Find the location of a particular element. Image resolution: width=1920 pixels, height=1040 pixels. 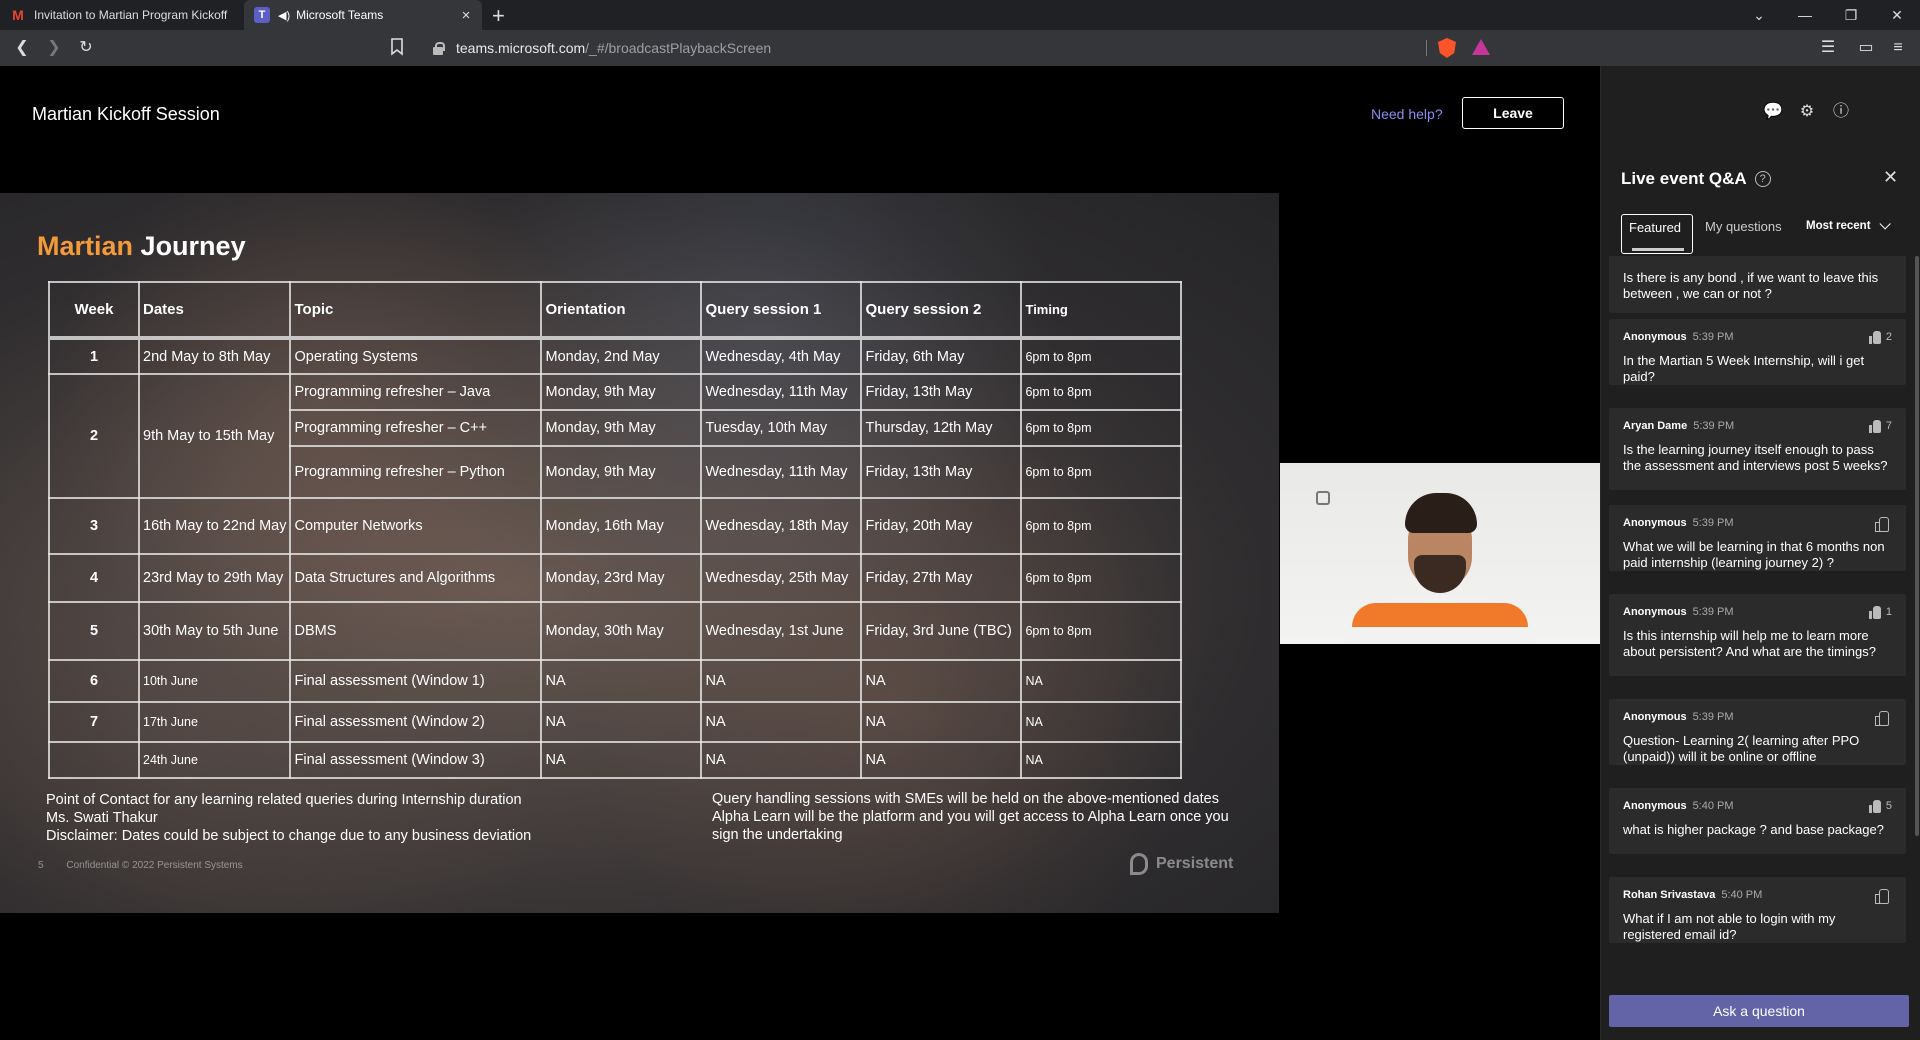

persistent-logo: Persistent is located at coordinates (1181, 864).